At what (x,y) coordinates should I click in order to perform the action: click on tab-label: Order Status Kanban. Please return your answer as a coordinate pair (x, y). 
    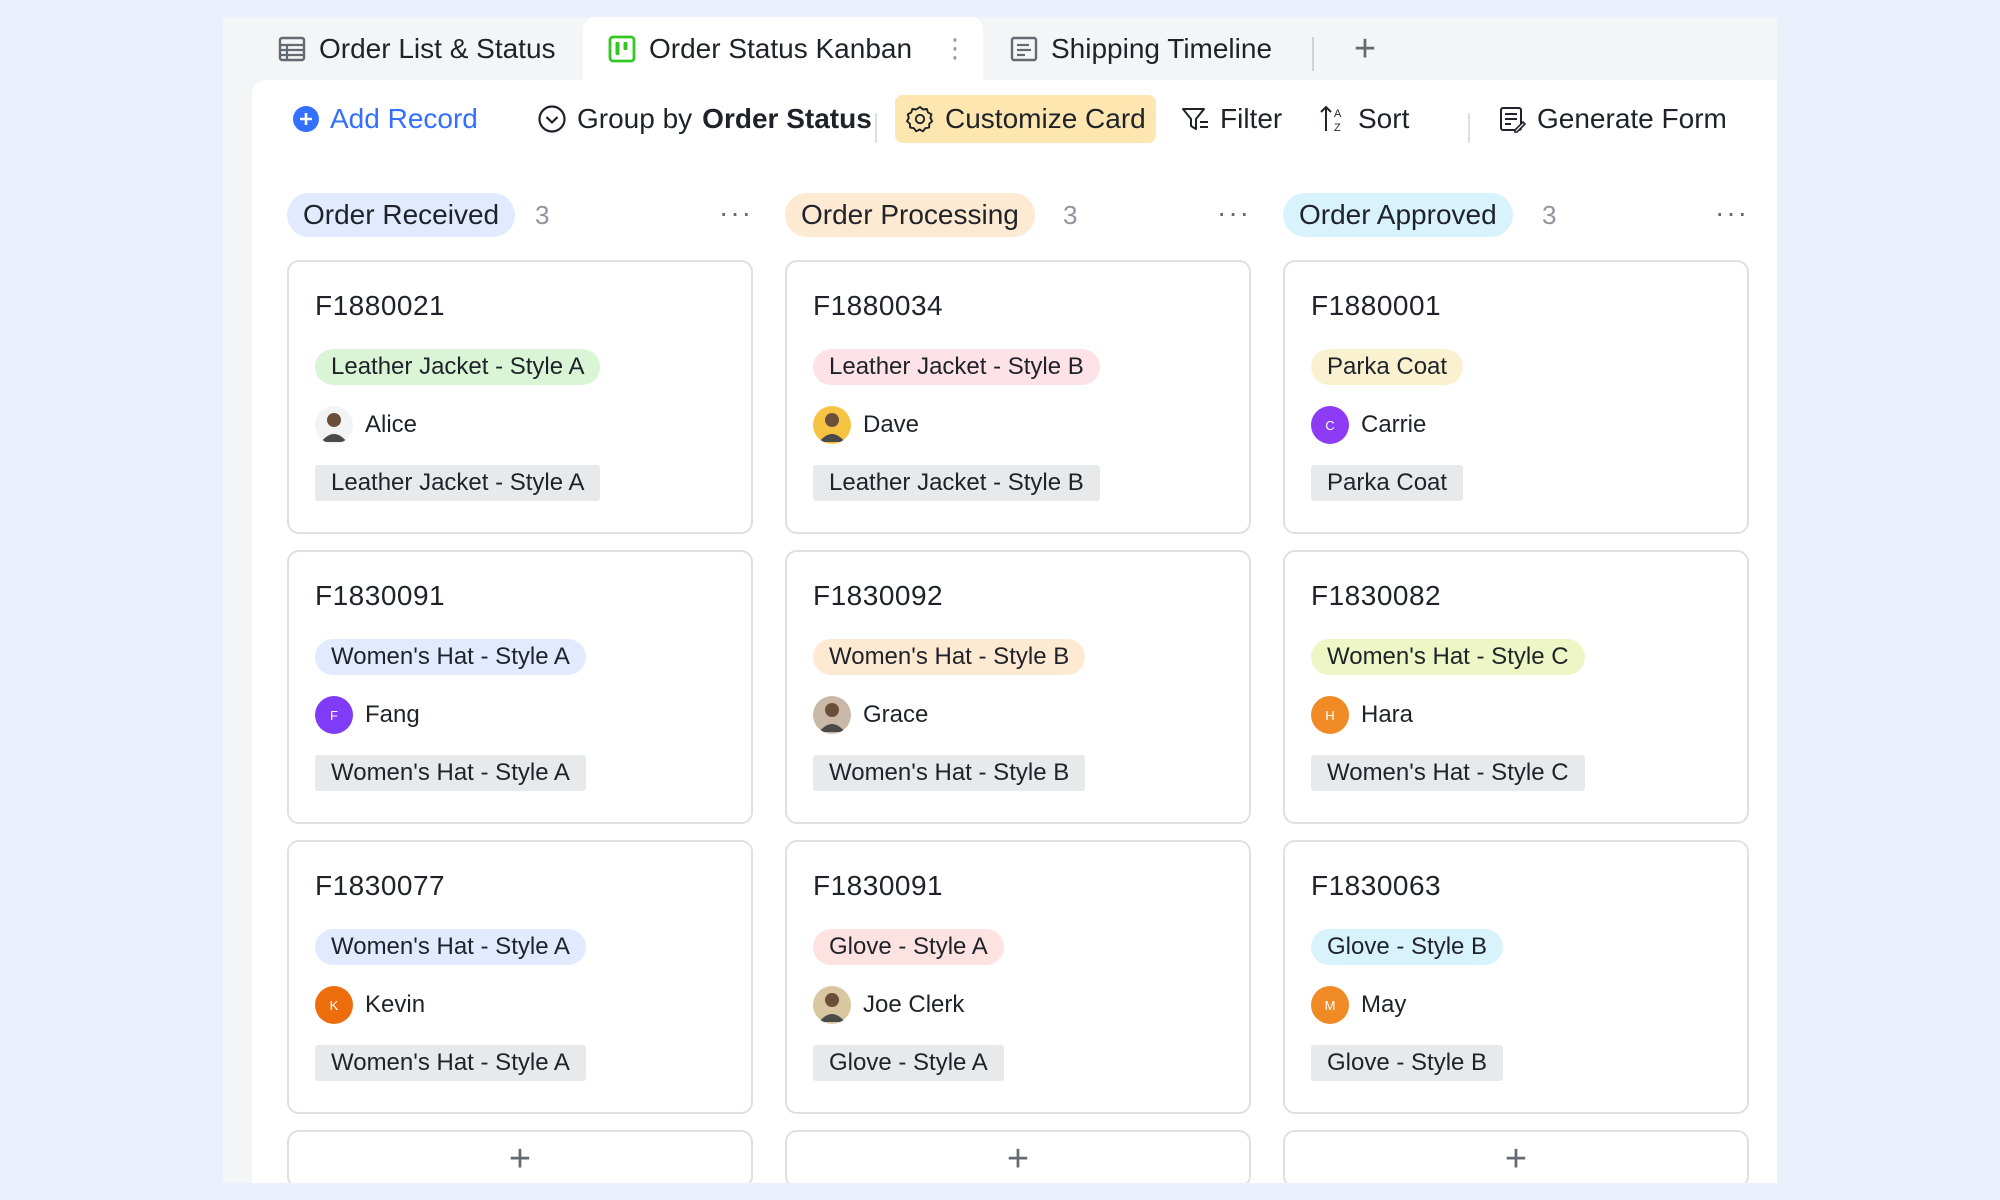
    Looking at the image, I should click on (781, 48).